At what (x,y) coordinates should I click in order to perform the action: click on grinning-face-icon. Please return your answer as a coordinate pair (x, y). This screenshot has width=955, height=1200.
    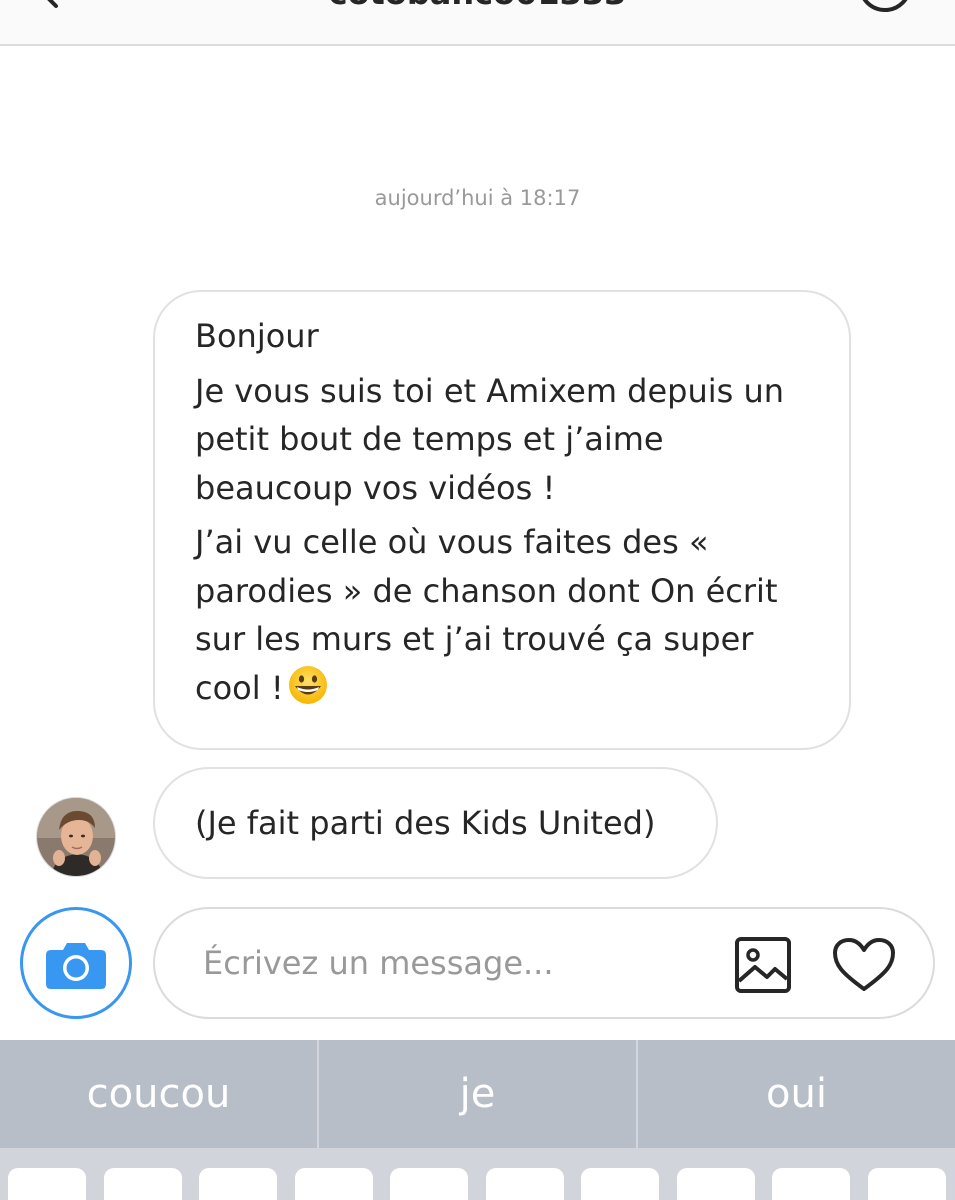
    Looking at the image, I should click on (307, 684).